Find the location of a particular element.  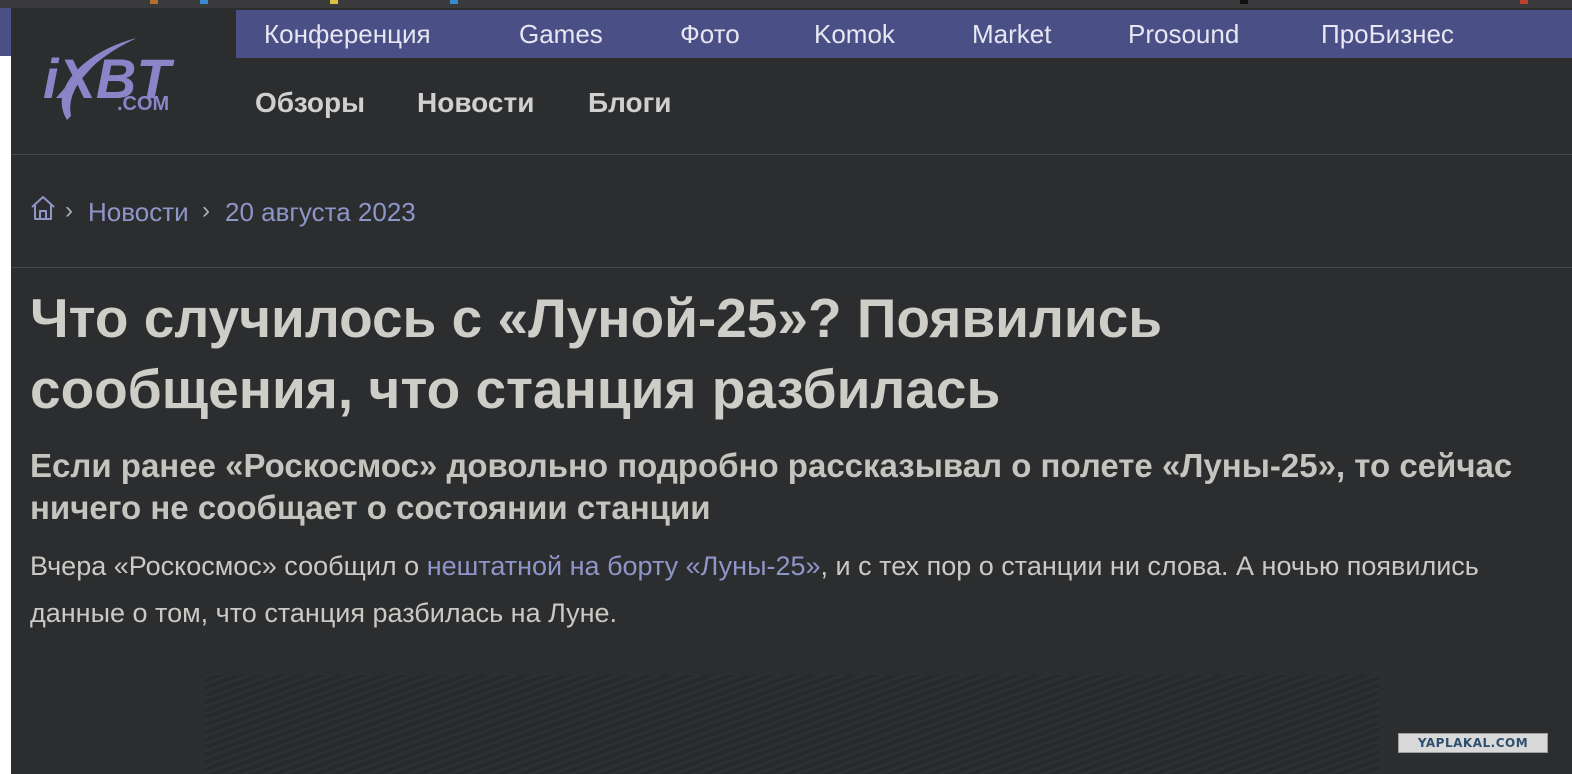

top-nav-item-conference: Конференция is located at coordinates (347, 34).